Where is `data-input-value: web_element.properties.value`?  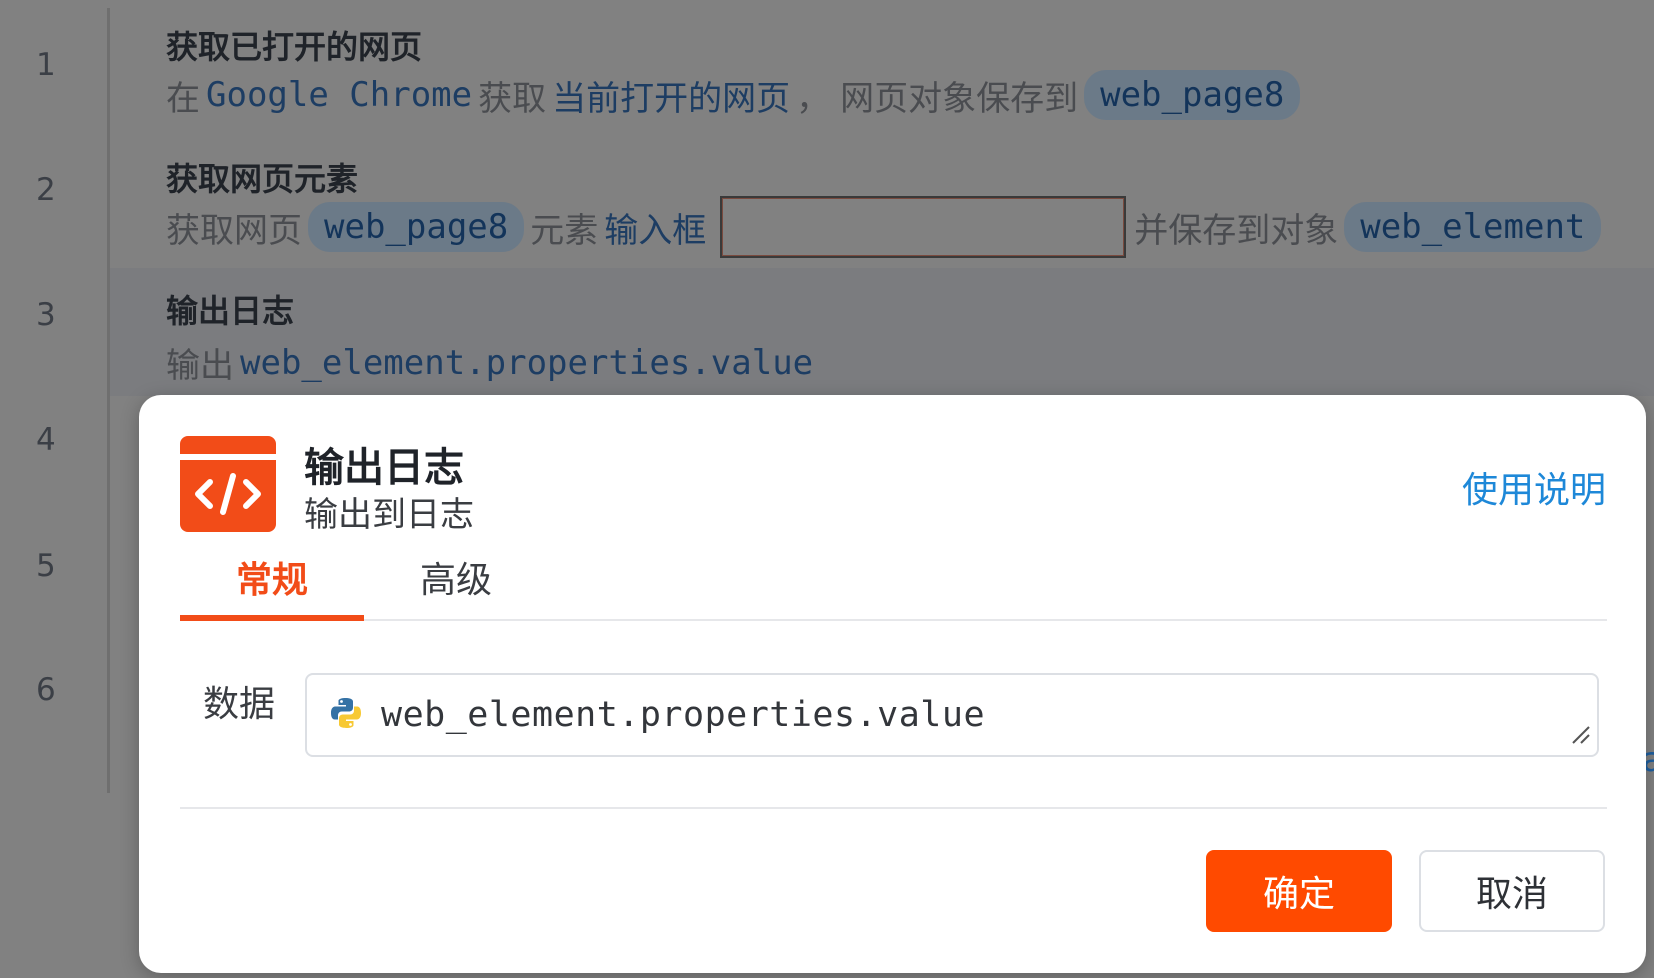 data-input-value: web_element.properties.value is located at coordinates (683, 715).